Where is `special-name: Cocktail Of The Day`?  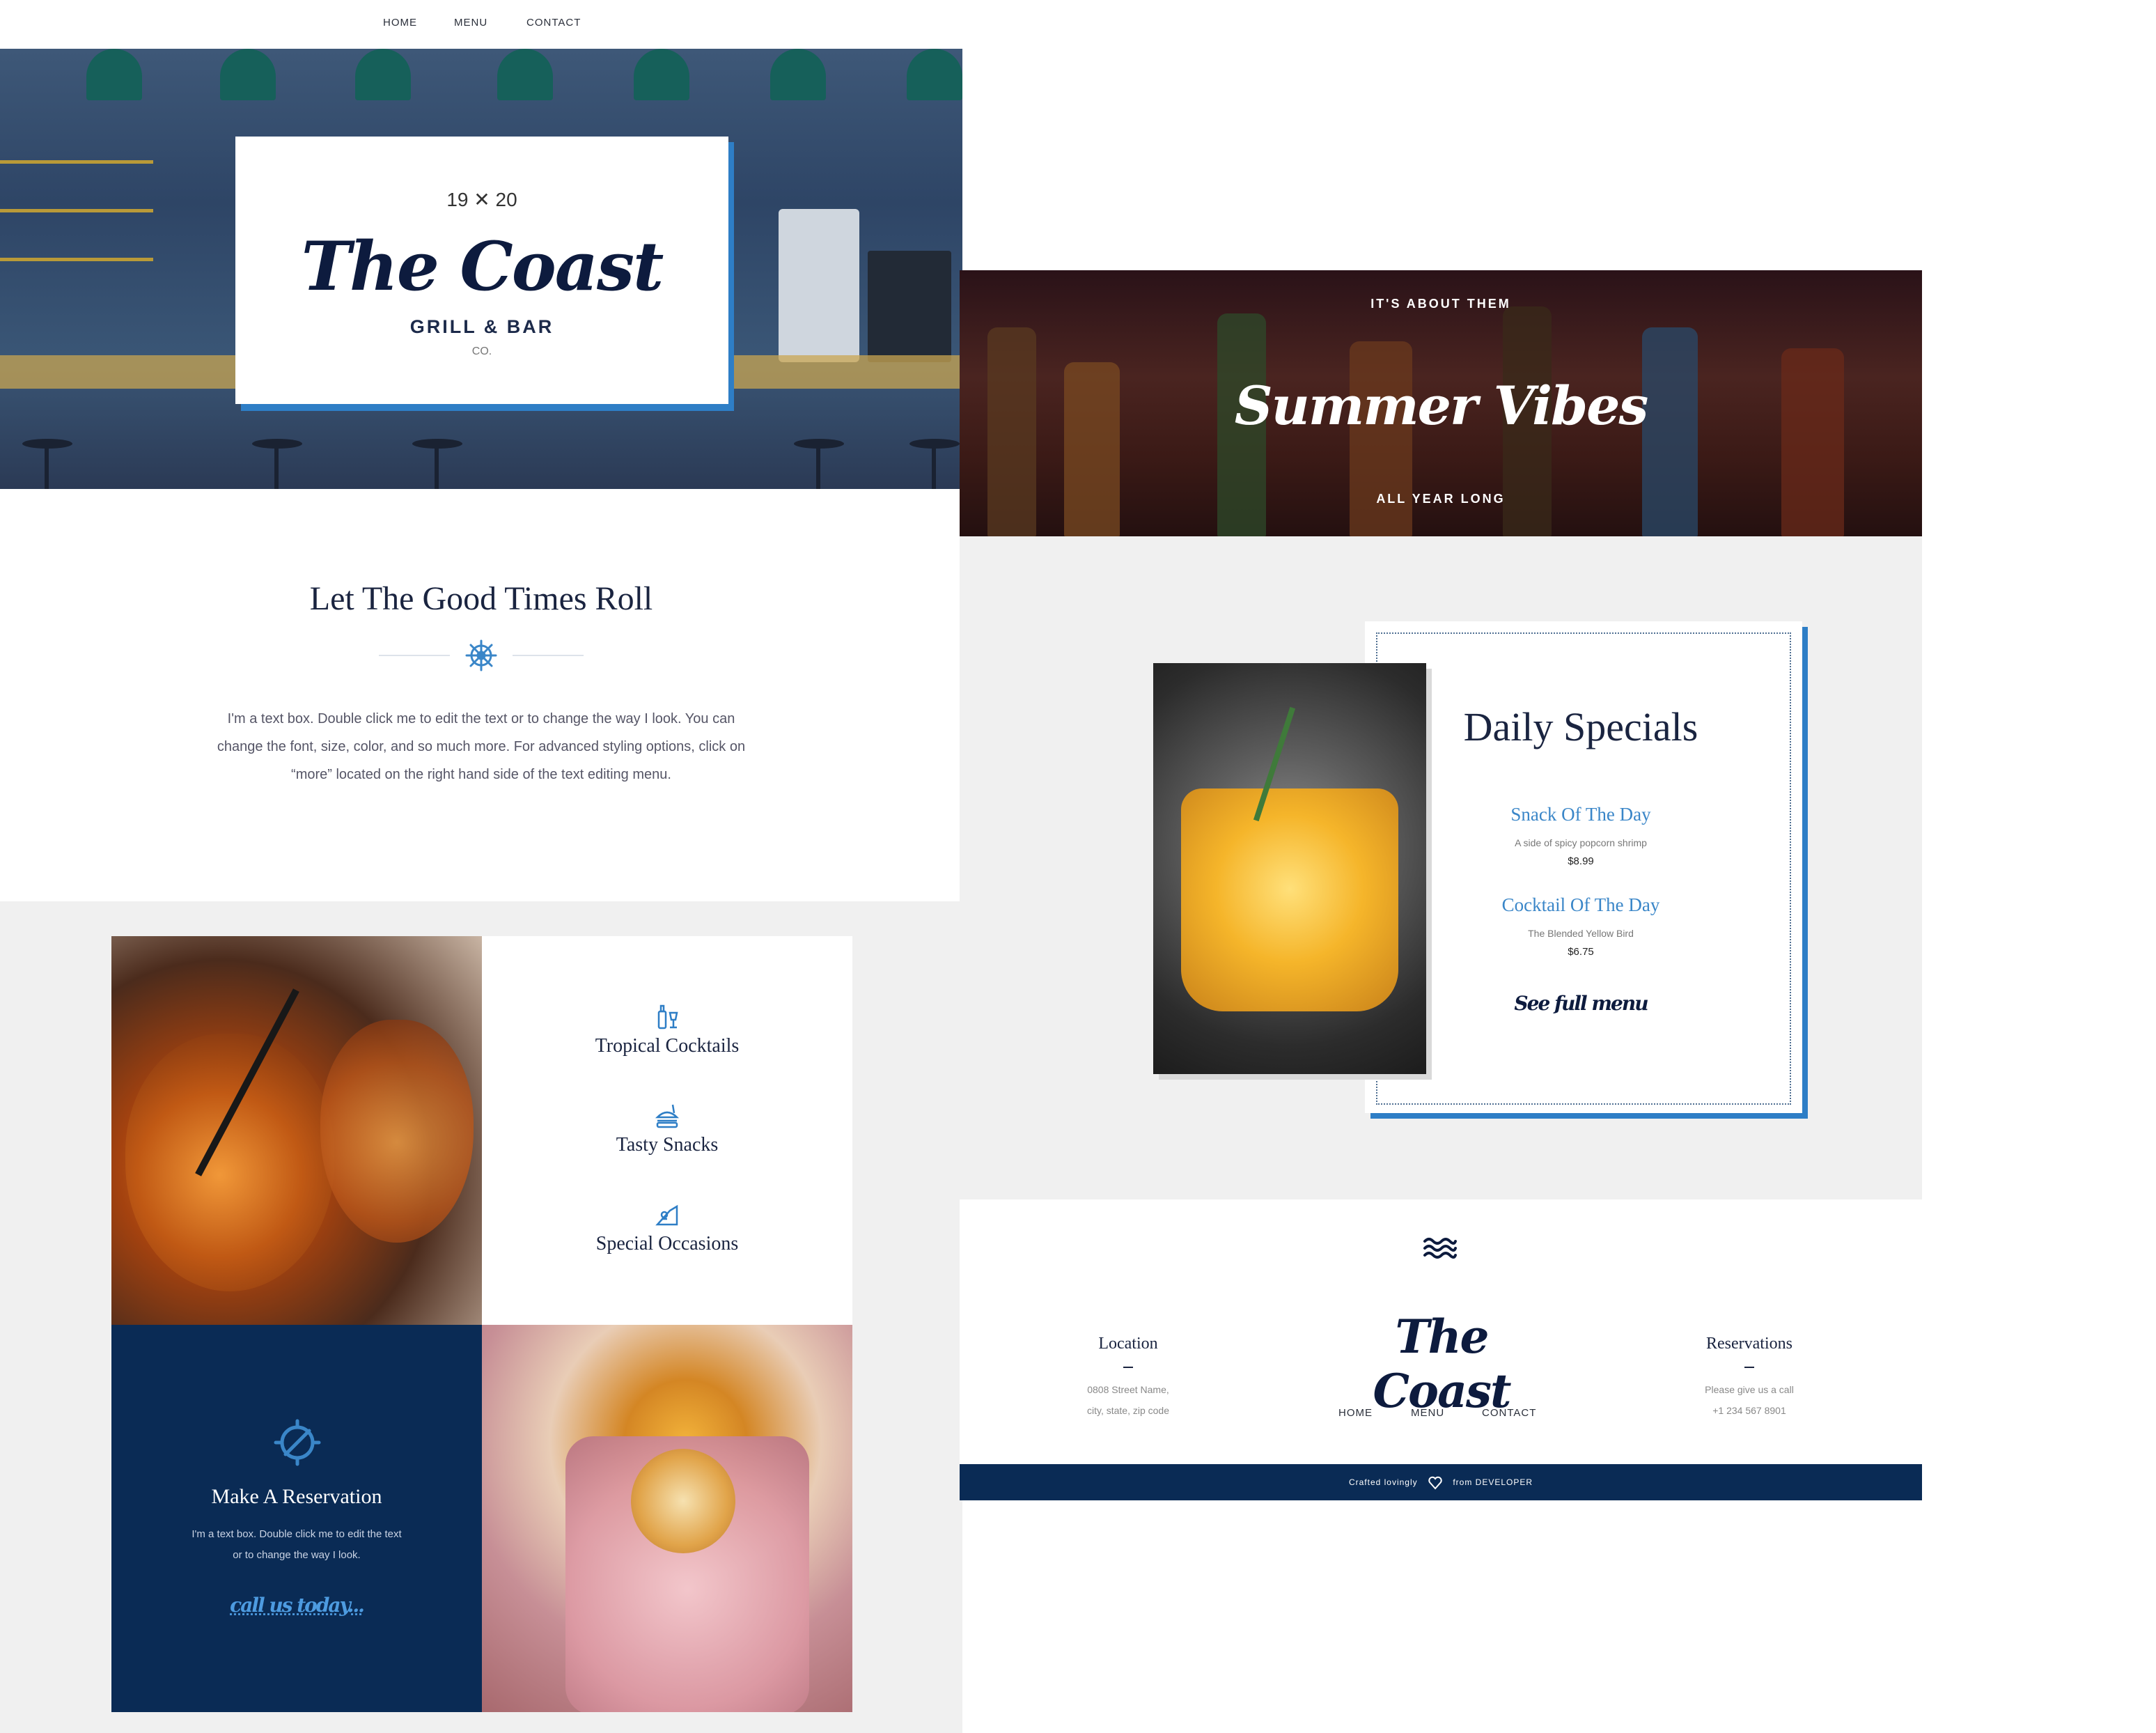
special-name: Cocktail Of The Day is located at coordinates (1580, 904).